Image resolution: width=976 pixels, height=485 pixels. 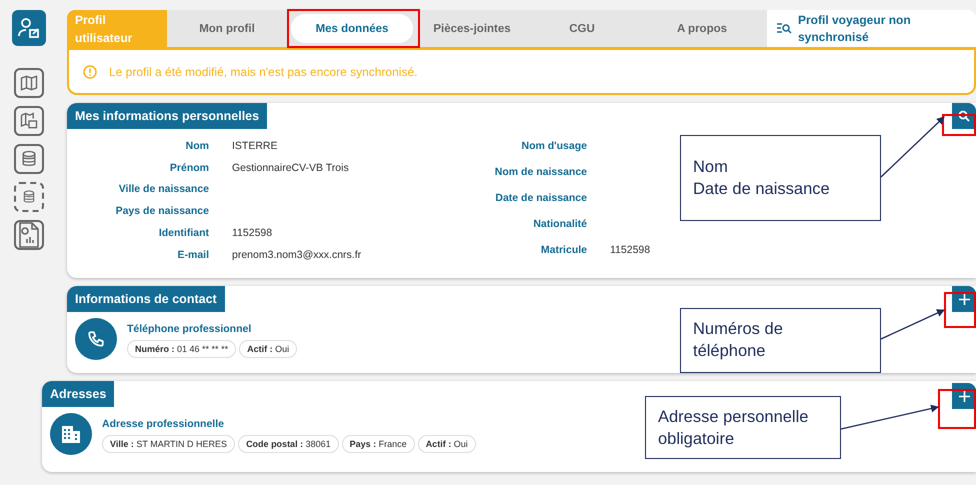 I want to click on field-label: Nom, so click(x=196, y=146).